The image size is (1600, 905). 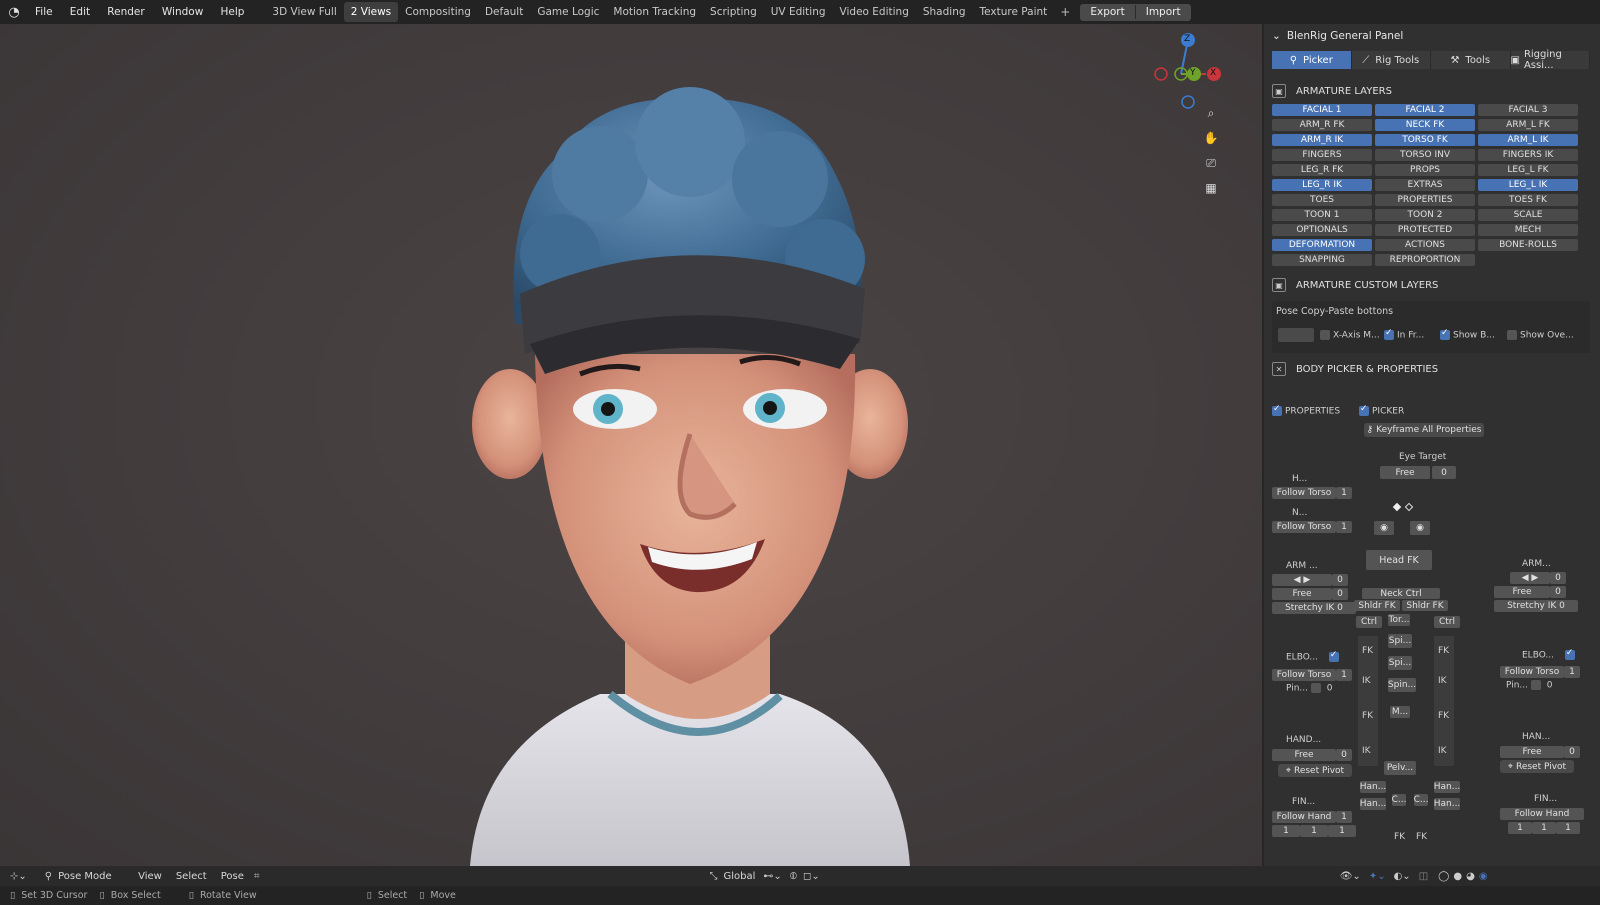 What do you see at coordinates (1322, 230) in the screenshot?
I see `layer-button: OPTIONALS` at bounding box center [1322, 230].